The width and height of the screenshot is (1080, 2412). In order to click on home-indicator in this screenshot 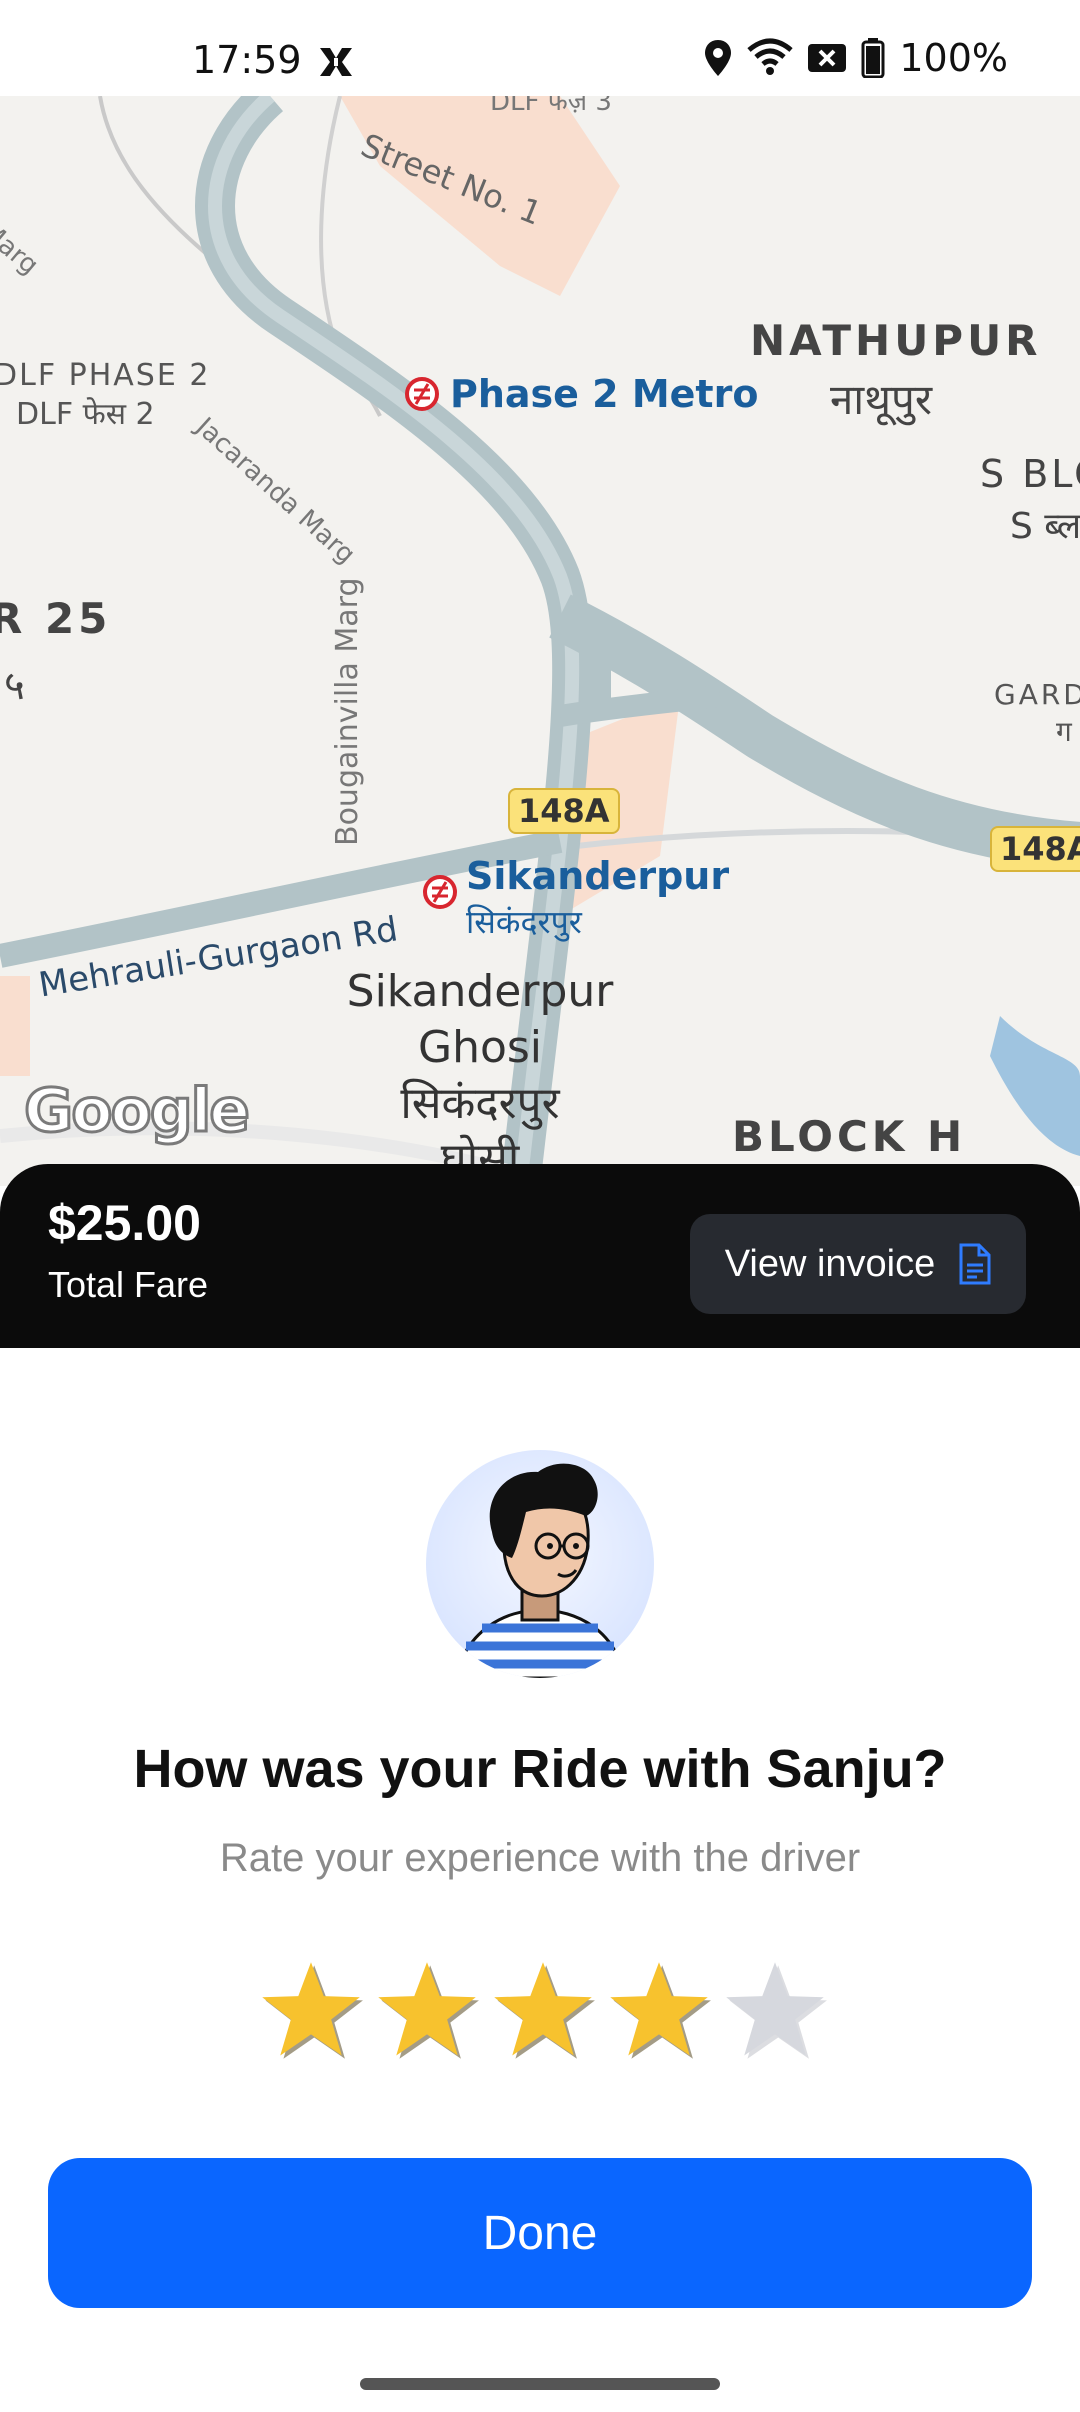, I will do `click(540, 2384)`.